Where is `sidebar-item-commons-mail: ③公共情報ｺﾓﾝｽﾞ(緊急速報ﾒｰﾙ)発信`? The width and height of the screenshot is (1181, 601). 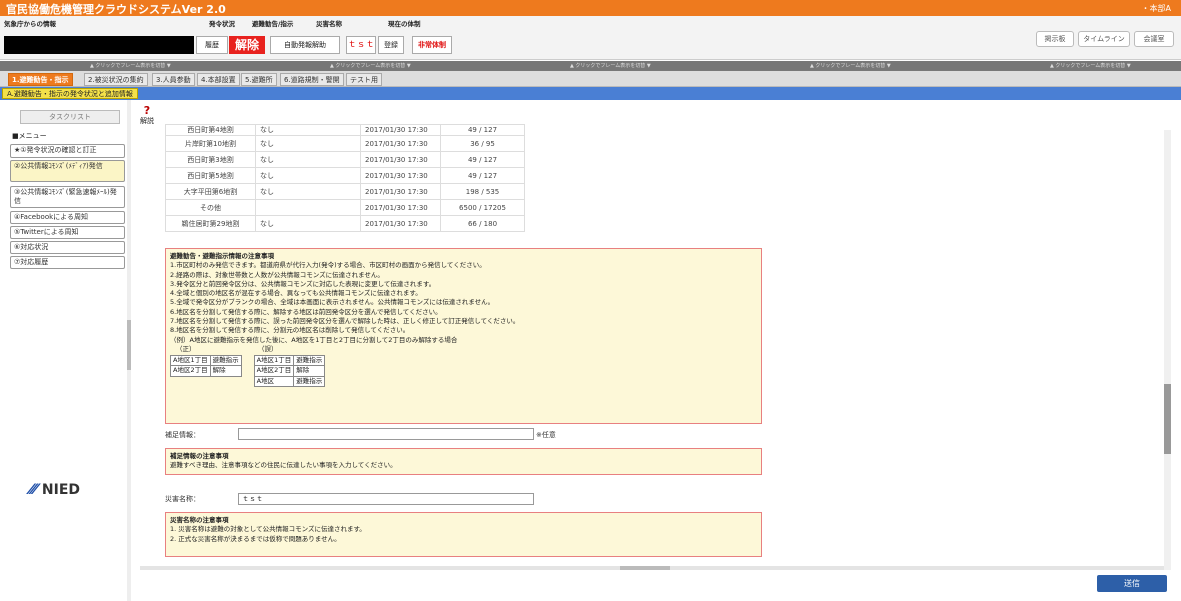
sidebar-item-commons-mail: ③公共情報ｺﾓﾝｽﾞ(緊急速報ﾒｰﾙ)発信 is located at coordinates (67, 197).